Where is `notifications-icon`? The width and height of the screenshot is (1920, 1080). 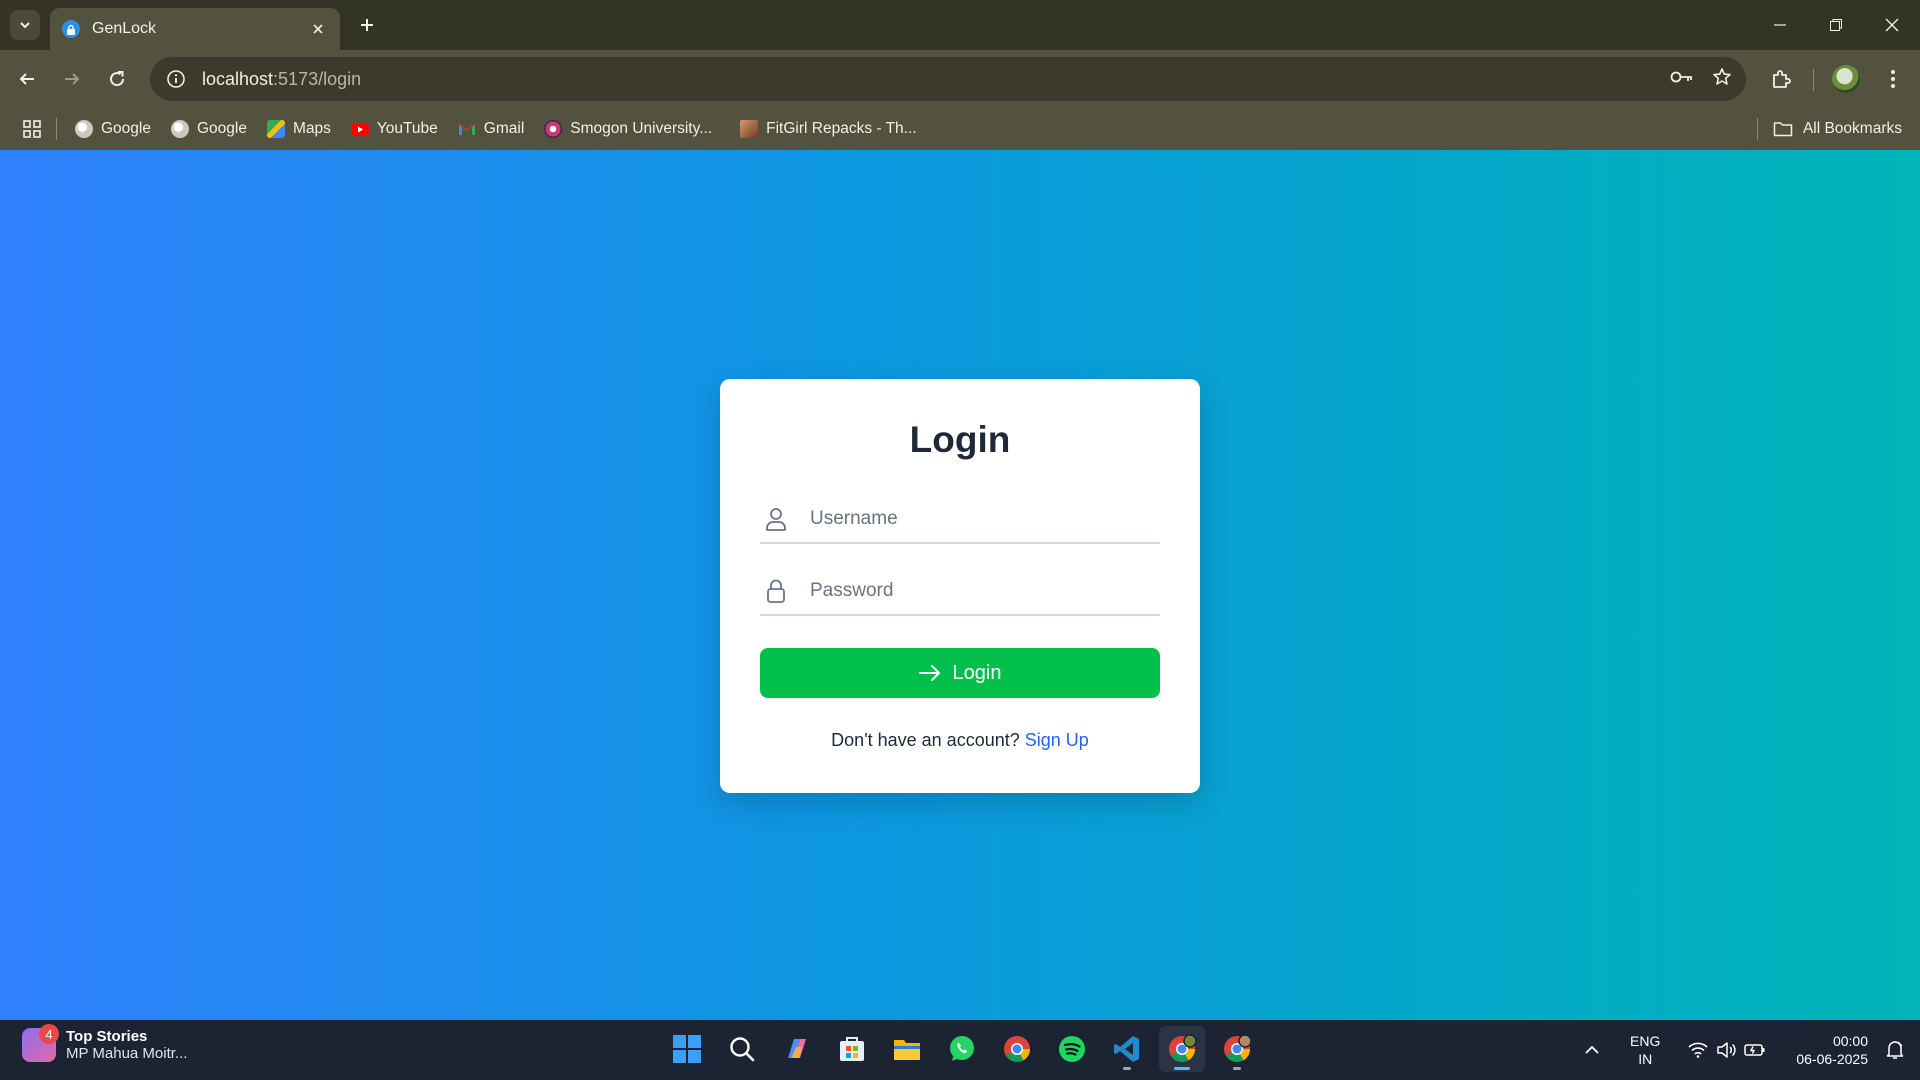 notifications-icon is located at coordinates (1895, 1050).